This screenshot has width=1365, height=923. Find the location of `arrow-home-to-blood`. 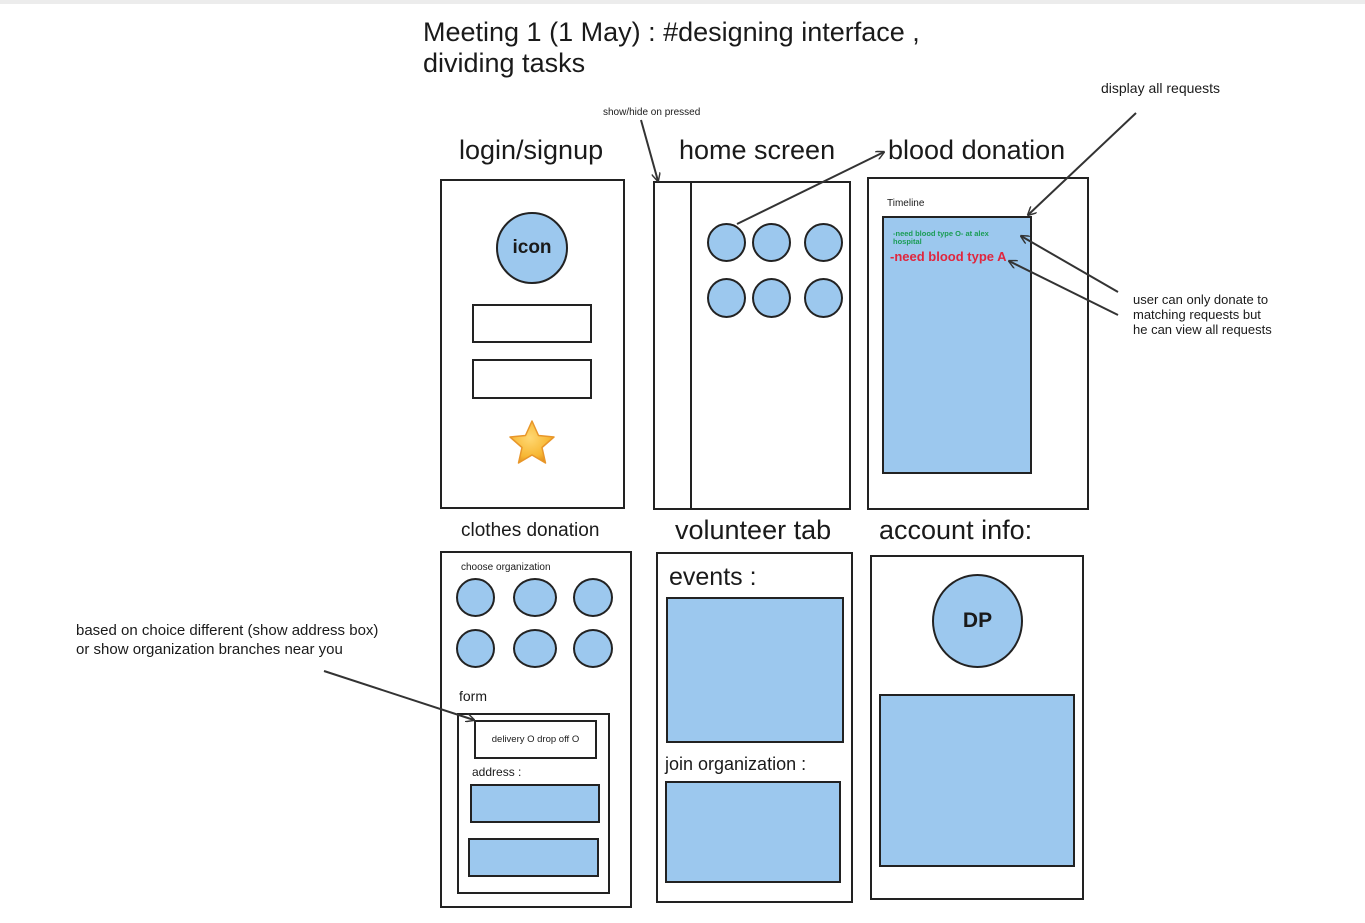

arrow-home-to-blood is located at coordinates (810, 188).